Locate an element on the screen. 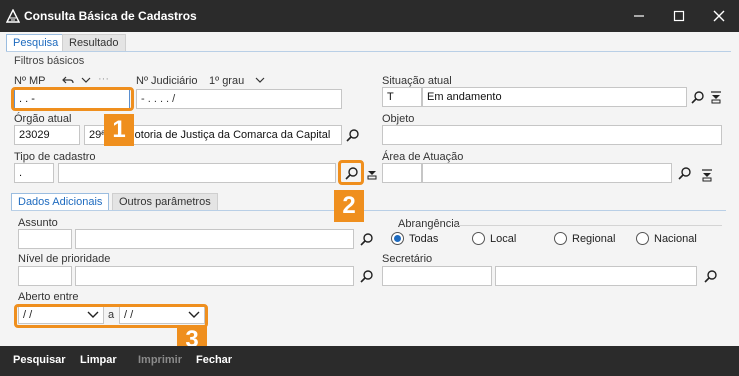  area-label: Área de Atuação is located at coordinates (423, 157).